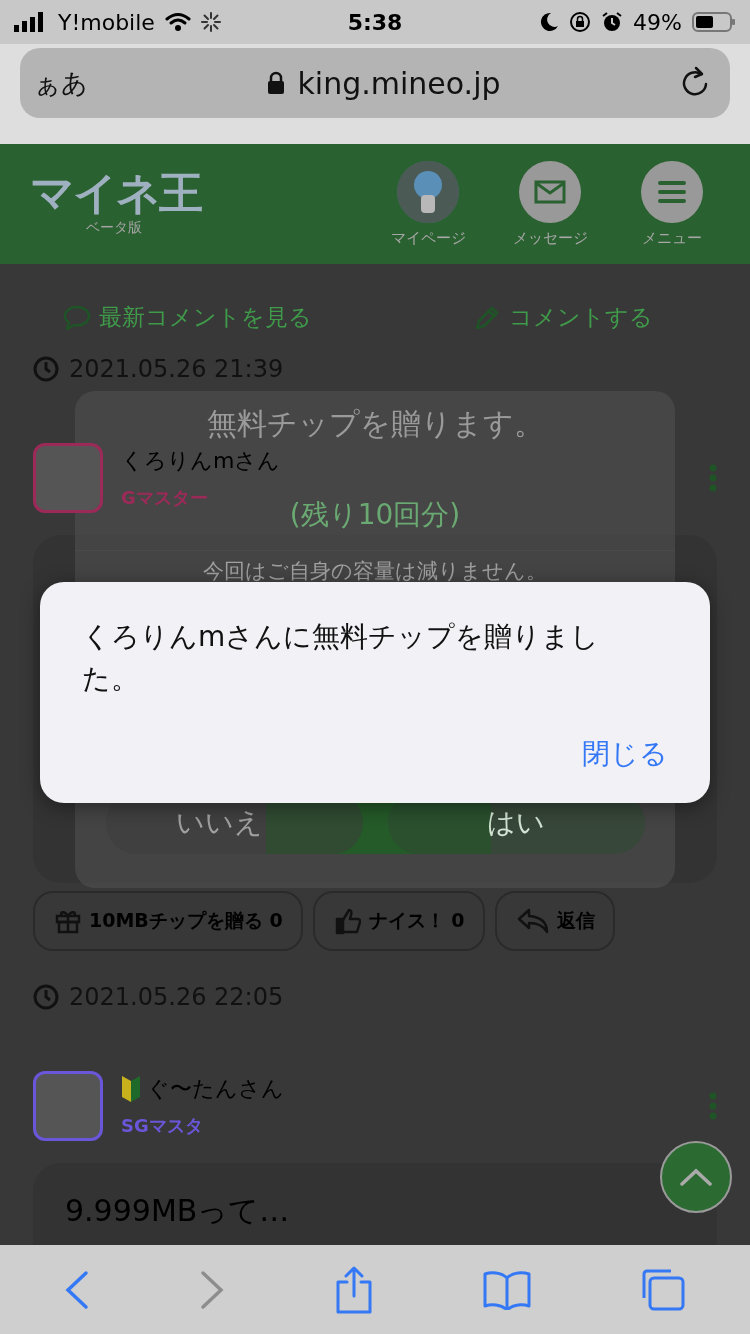 This screenshot has height=1334, width=750. I want to click on speech-bubble-icon, so click(77, 317).